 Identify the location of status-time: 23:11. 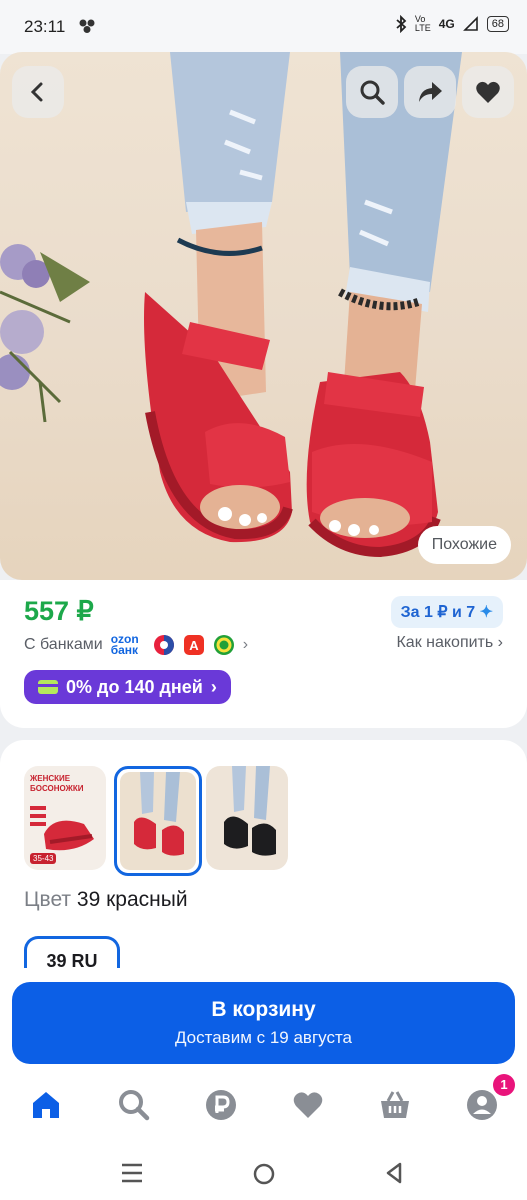
(45, 26).